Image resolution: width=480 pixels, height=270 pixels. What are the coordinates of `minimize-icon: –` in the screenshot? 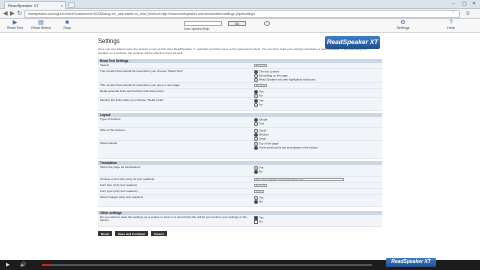 It's located at (453, 4).